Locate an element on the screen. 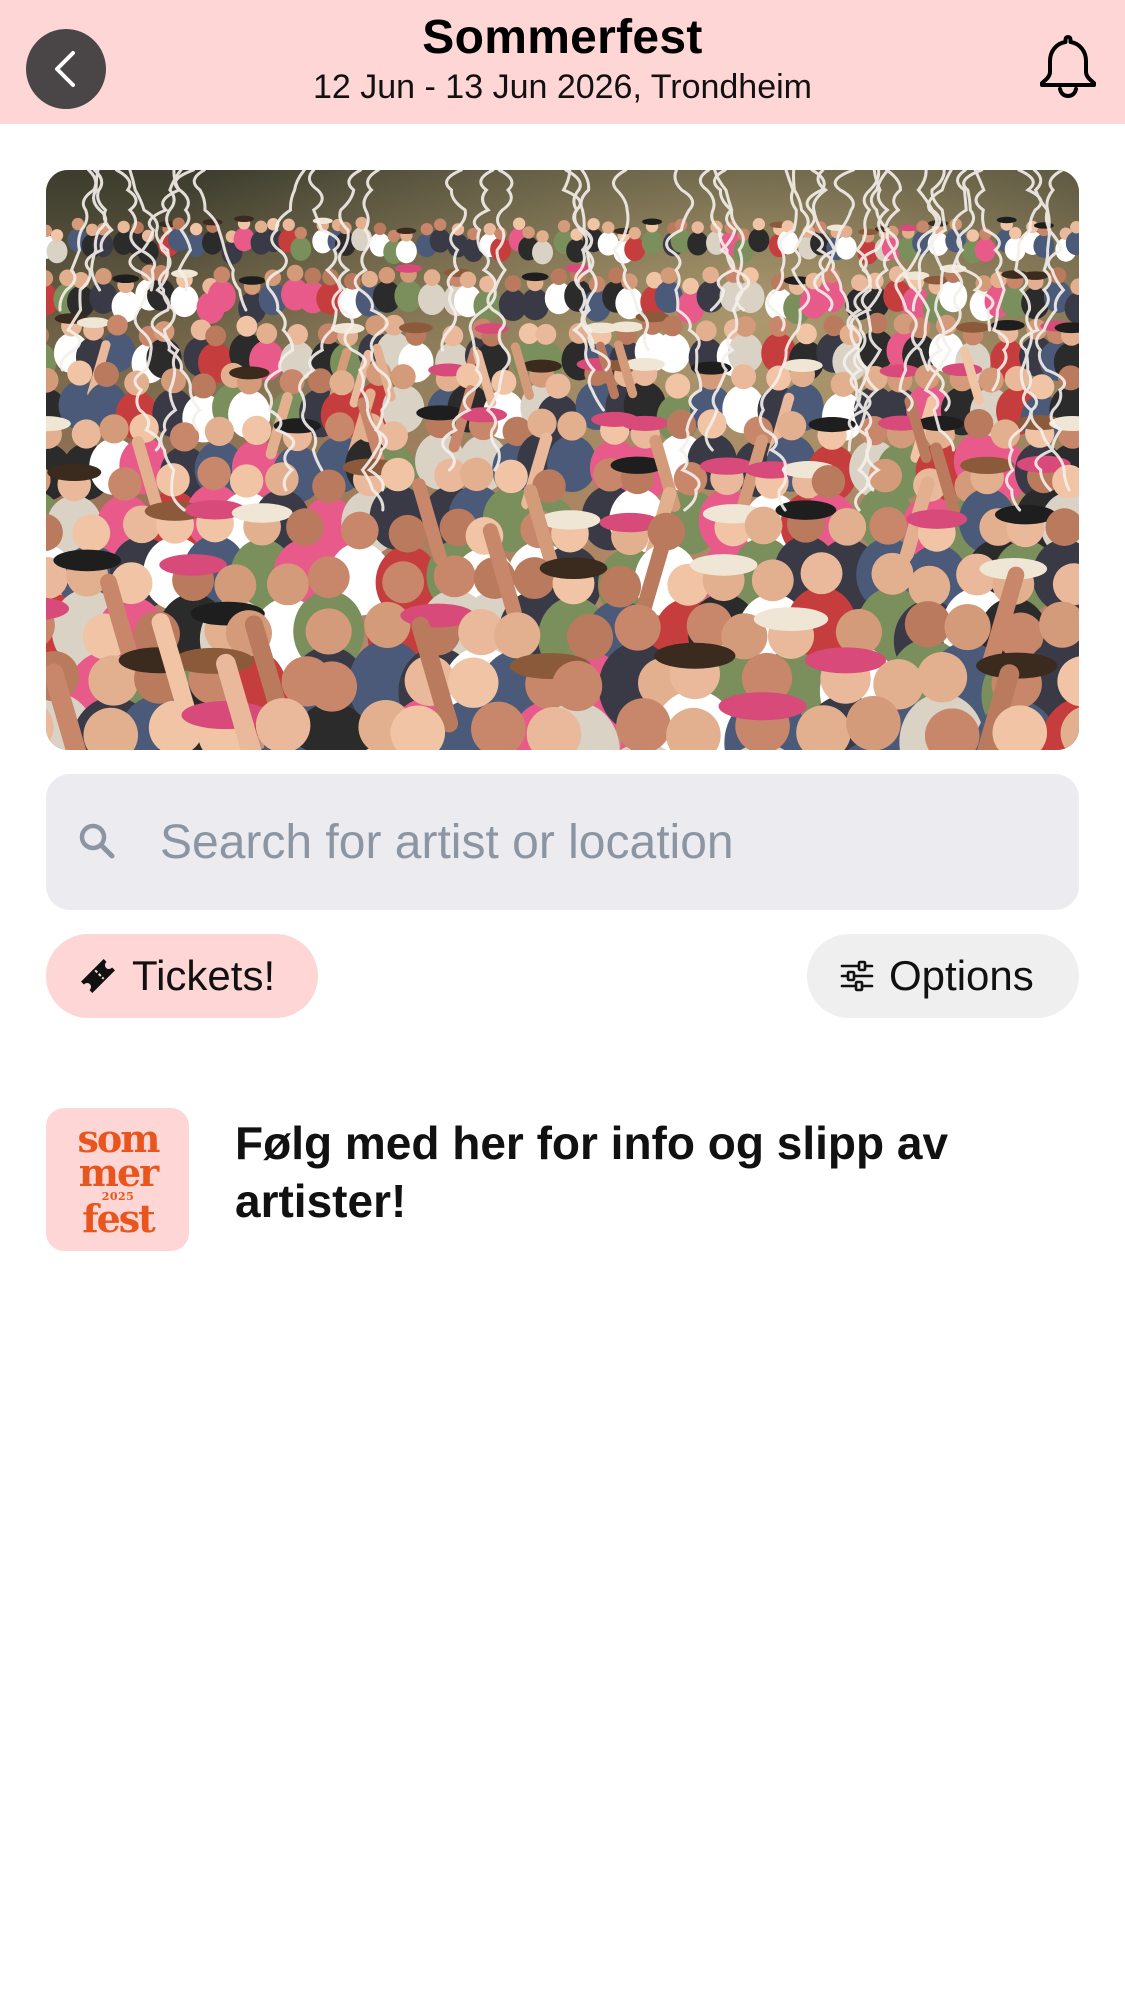  svg-text: mer is located at coordinates (119, 1172).